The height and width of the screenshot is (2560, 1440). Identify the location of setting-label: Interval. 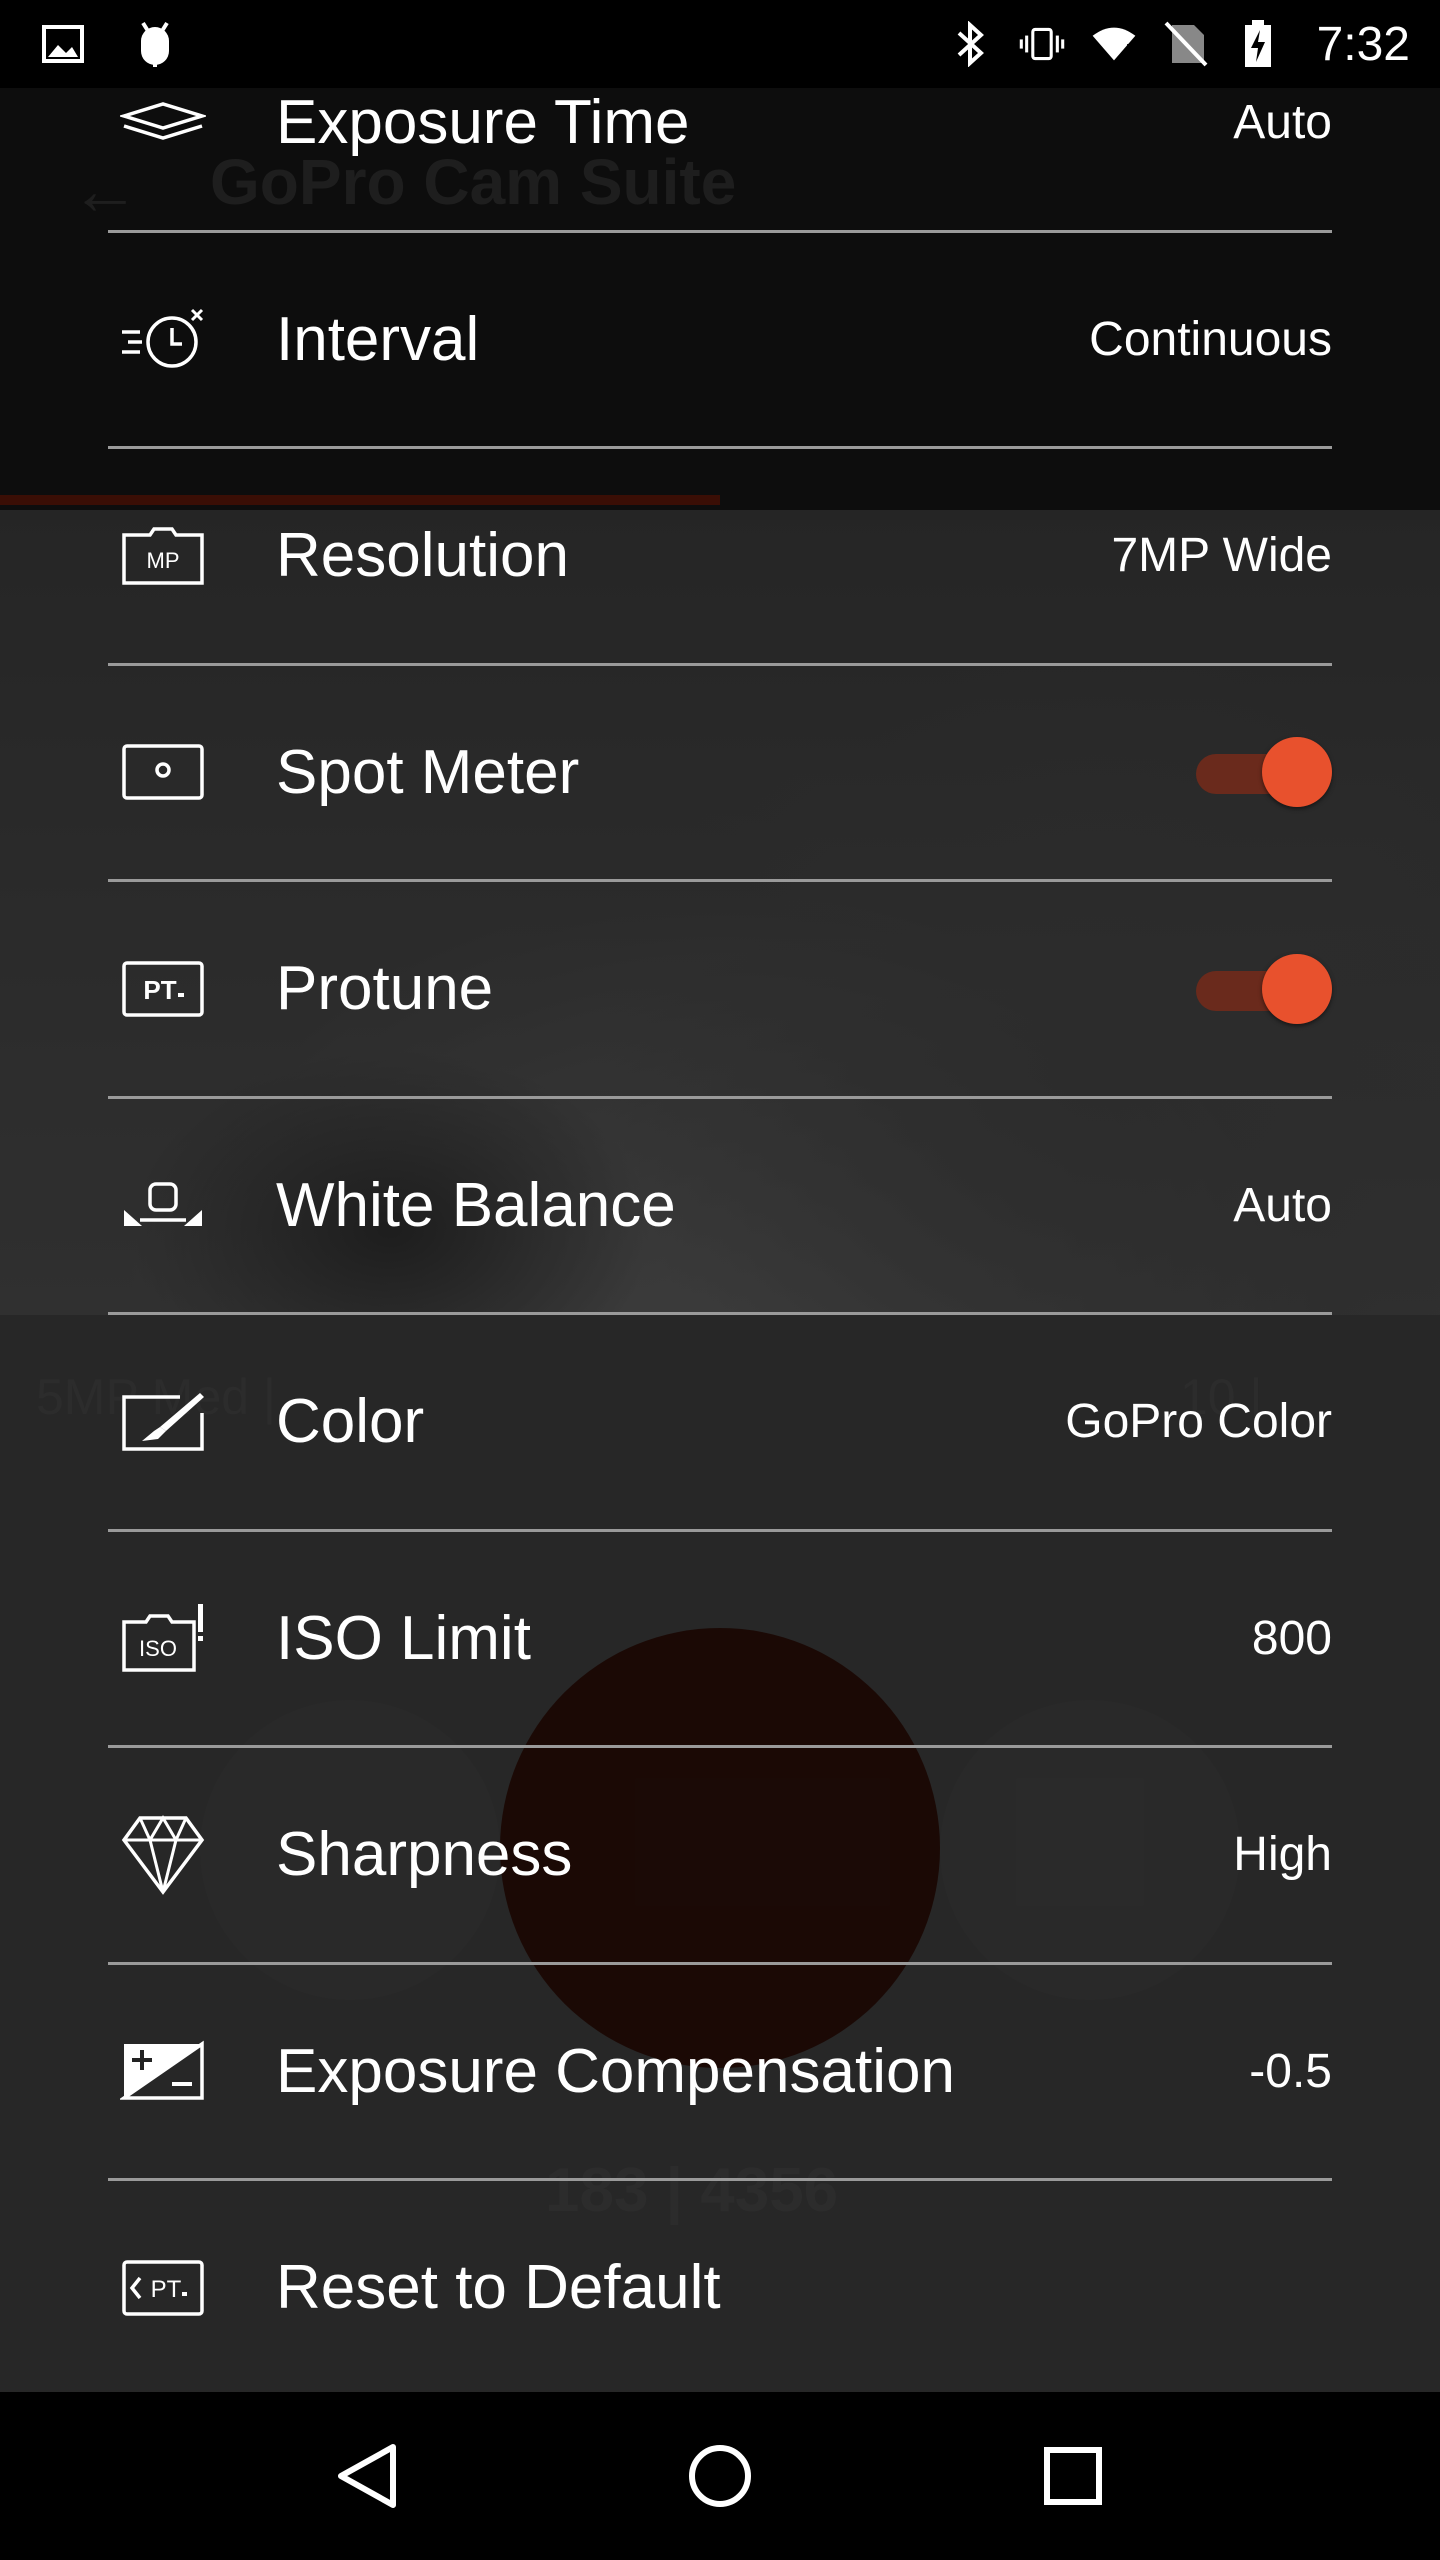
(378, 339).